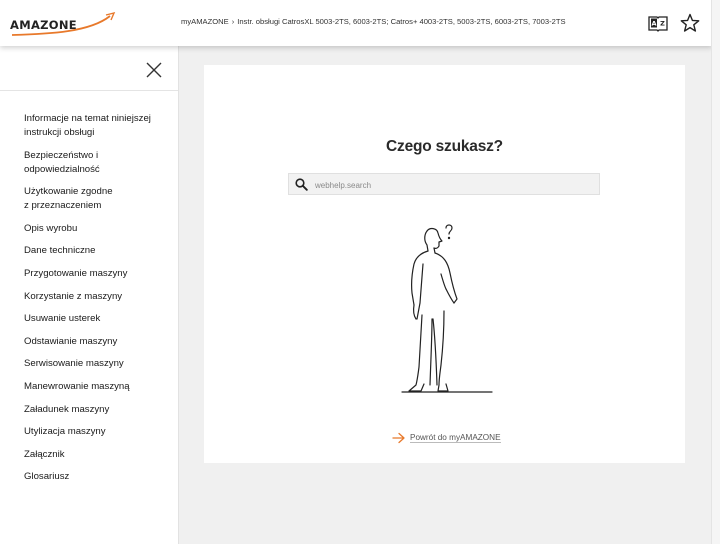 Image resolution: width=720 pixels, height=544 pixels. Describe the element at coordinates (99, 342) in the screenshot. I see `sidebar-item: Odstawianie maszyny` at that location.